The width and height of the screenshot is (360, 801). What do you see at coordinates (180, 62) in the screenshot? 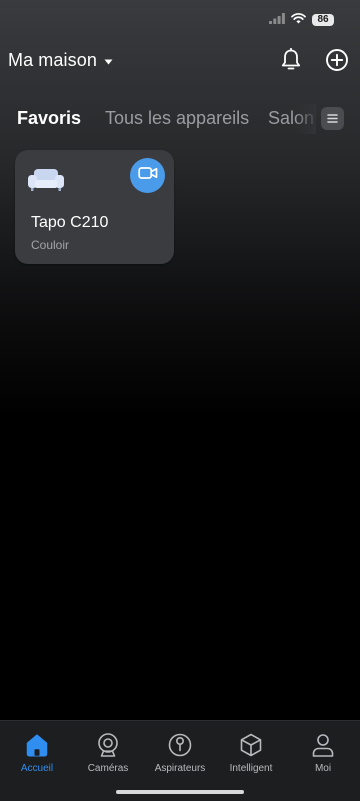
I see `header: Ma maison` at bounding box center [180, 62].